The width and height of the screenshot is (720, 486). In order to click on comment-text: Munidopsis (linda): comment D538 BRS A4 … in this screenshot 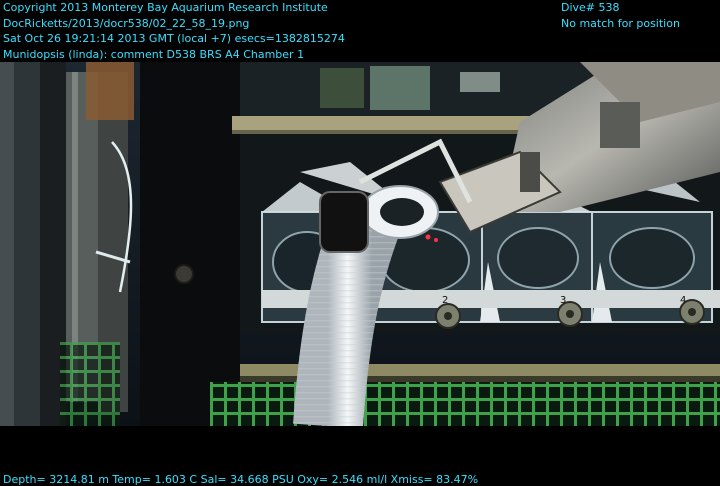, I will do `click(154, 54)`.